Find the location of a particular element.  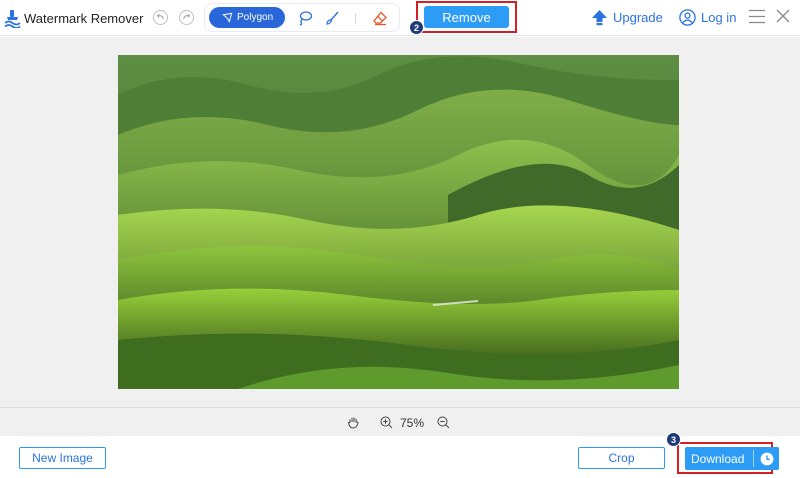

redo-button is located at coordinates (186, 17).